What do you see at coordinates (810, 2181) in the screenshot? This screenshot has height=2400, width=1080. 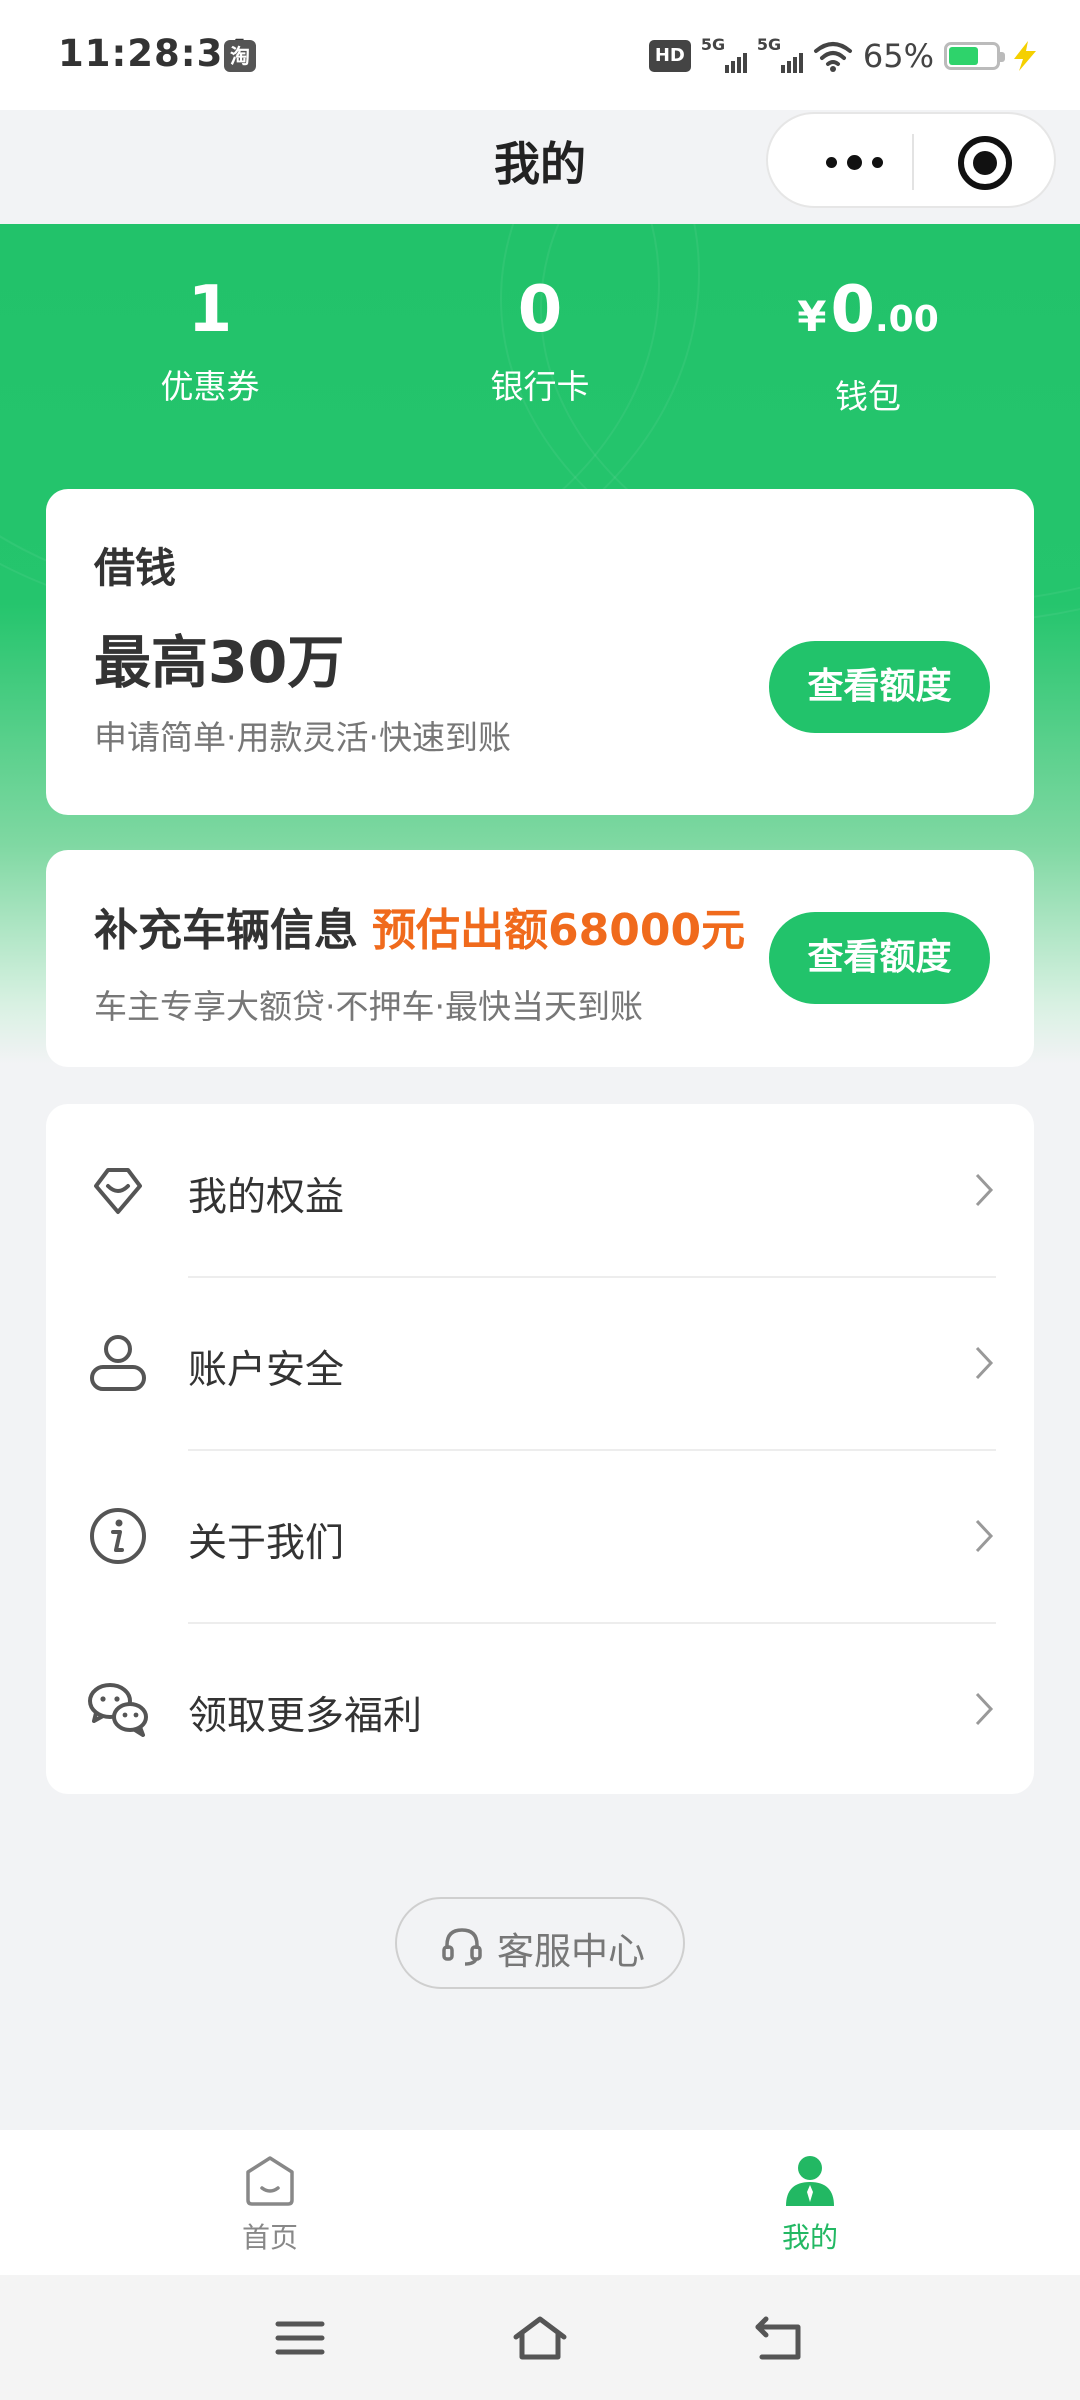 I see `profile-icon` at bounding box center [810, 2181].